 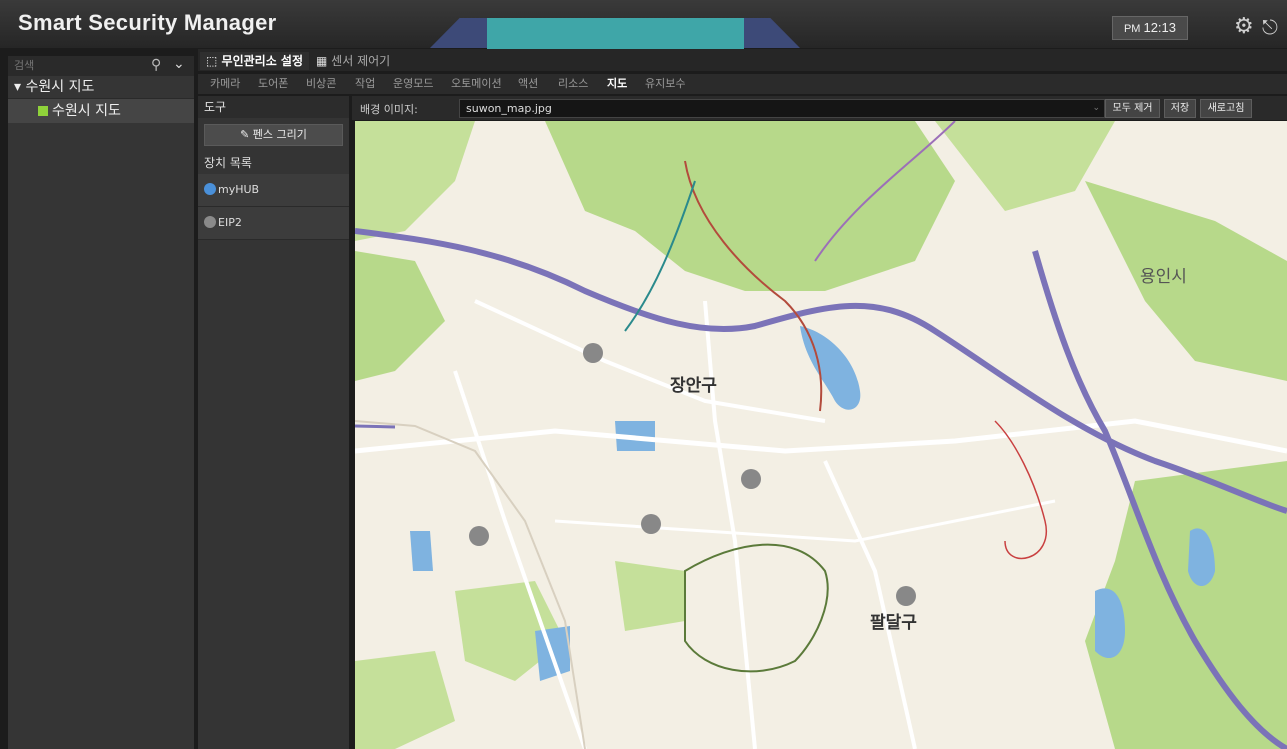 What do you see at coordinates (101, 87) in the screenshot?
I see `tree-root: ▾ 수원시 지도` at bounding box center [101, 87].